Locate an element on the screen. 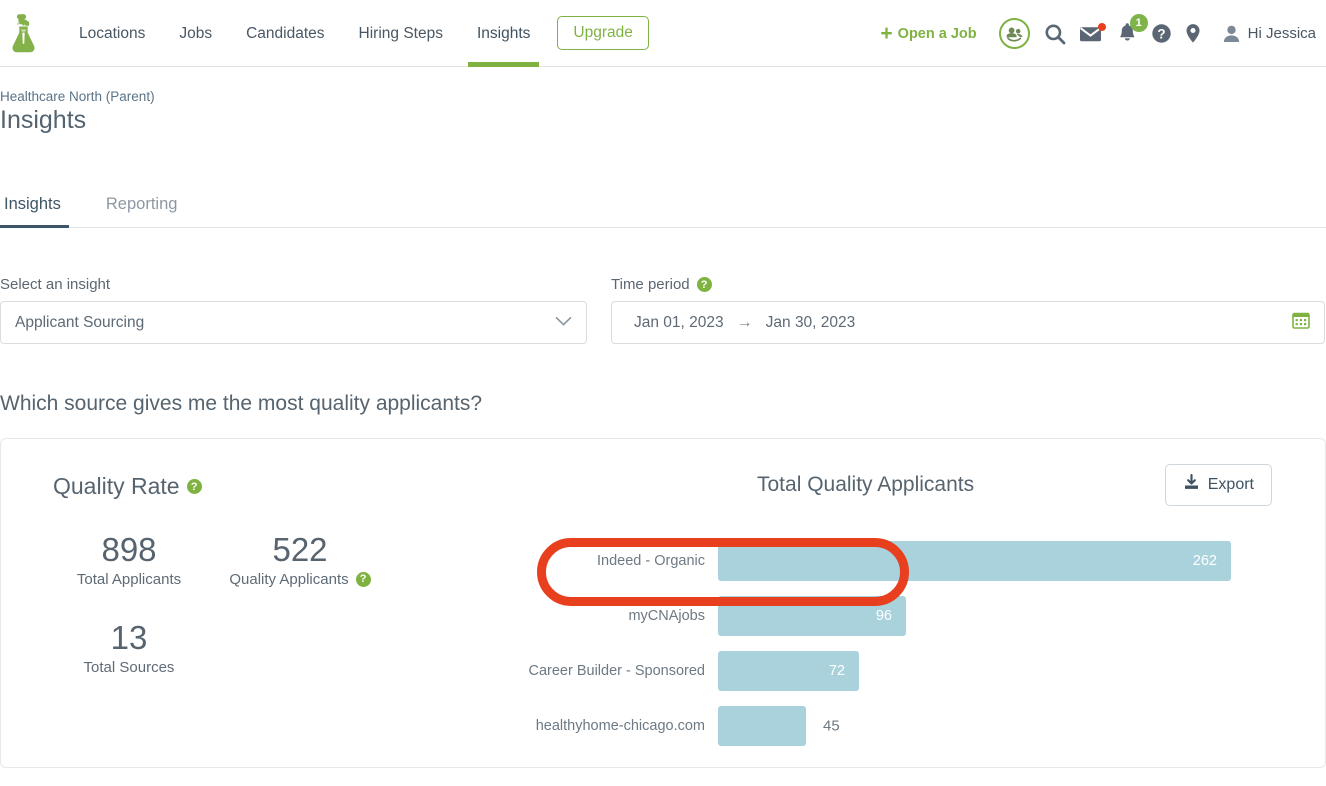 This screenshot has height=786, width=1326. open-a-job-button: + Open a Job is located at coordinates (928, 33).